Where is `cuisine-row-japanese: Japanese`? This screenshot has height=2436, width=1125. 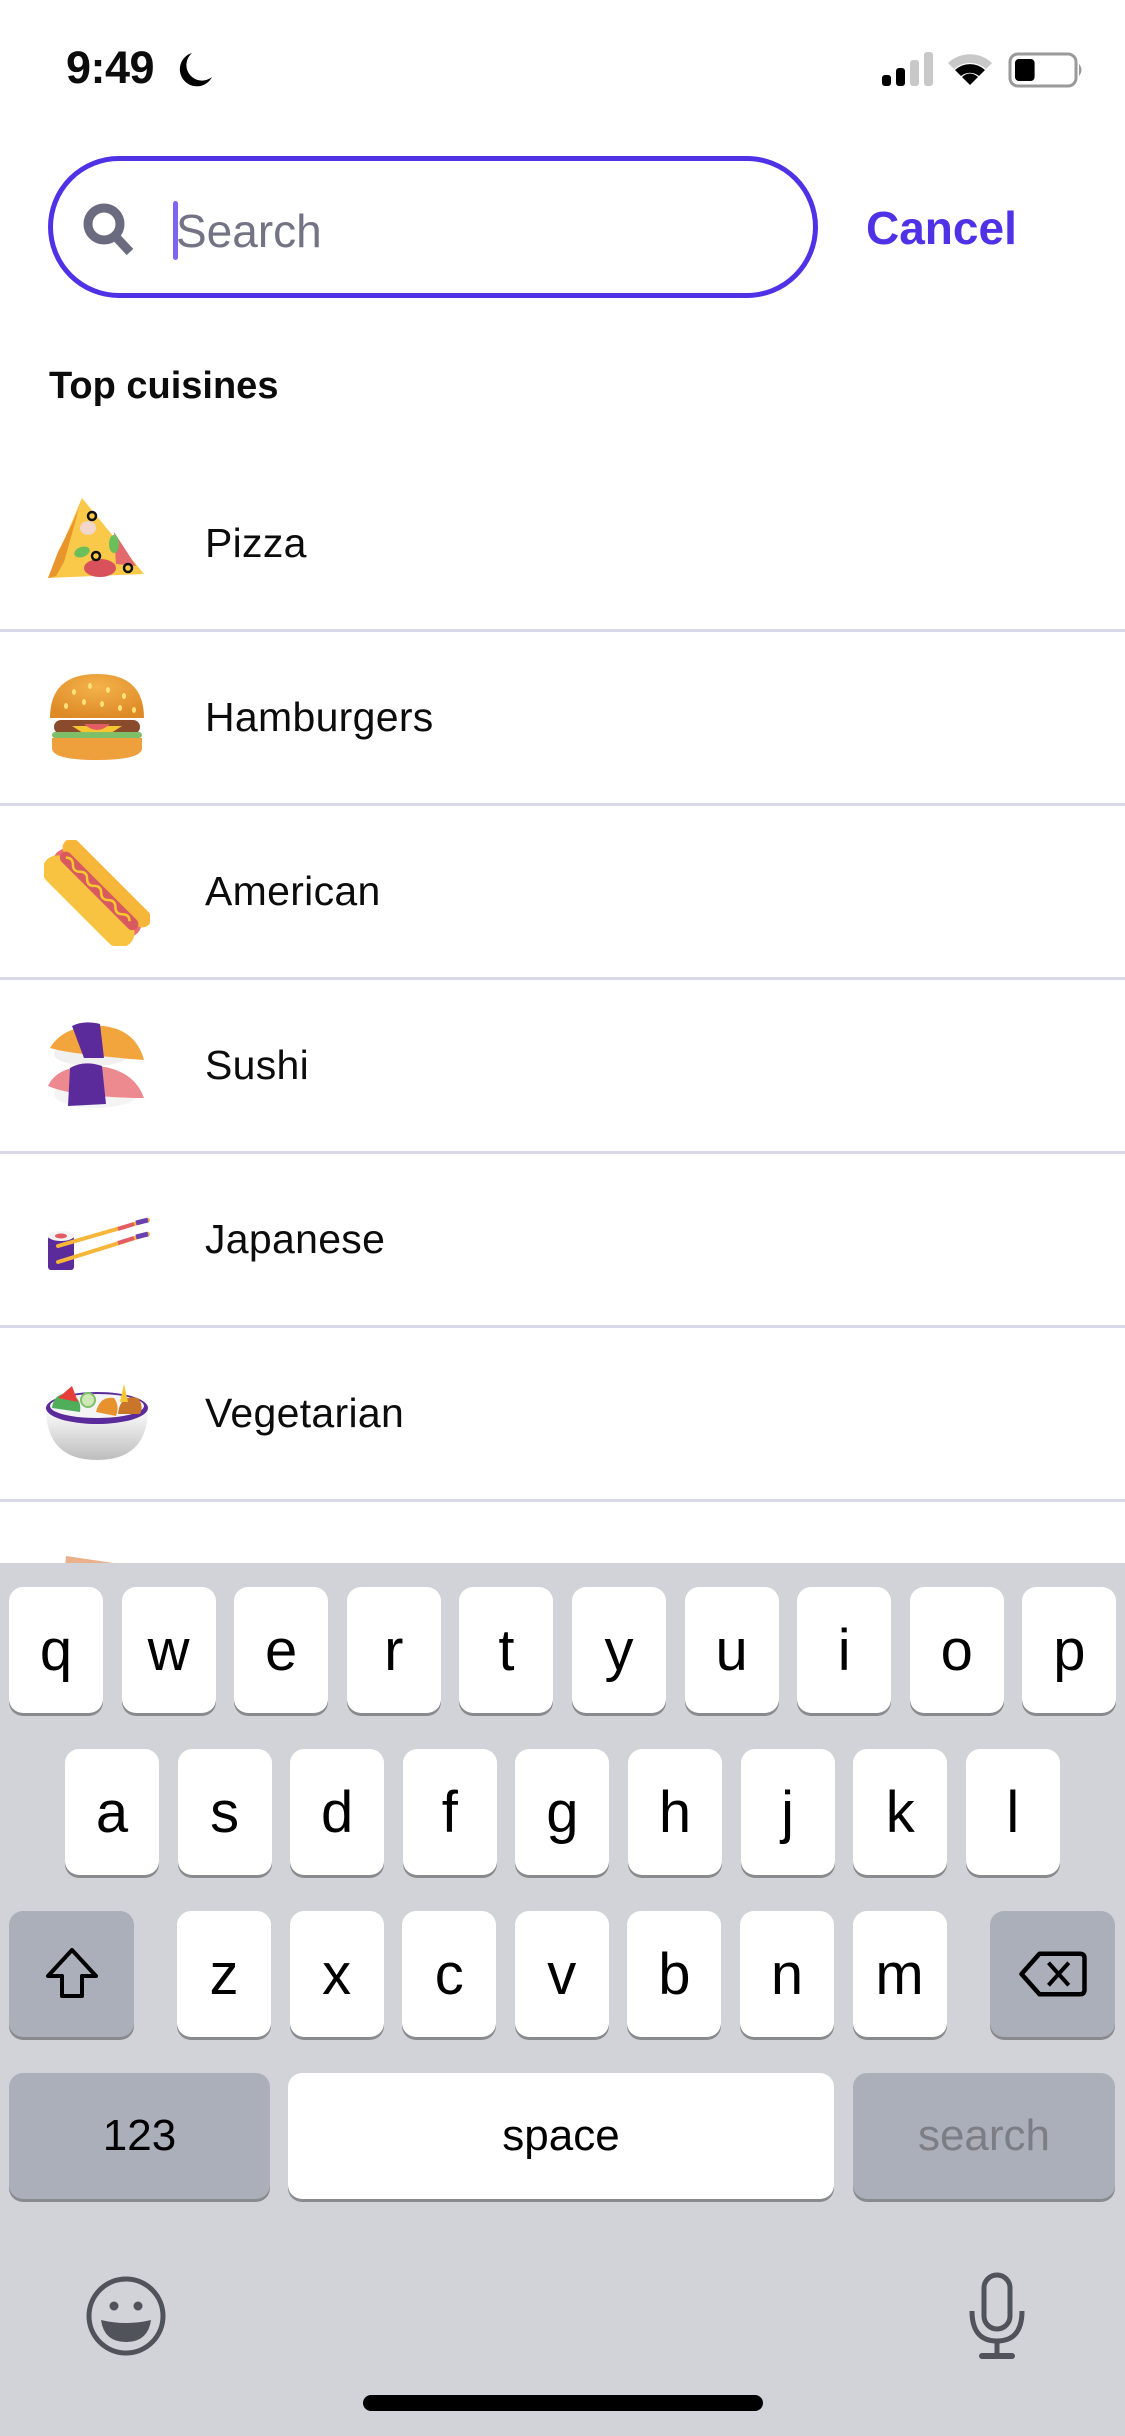 cuisine-row-japanese: Japanese is located at coordinates (562, 1241).